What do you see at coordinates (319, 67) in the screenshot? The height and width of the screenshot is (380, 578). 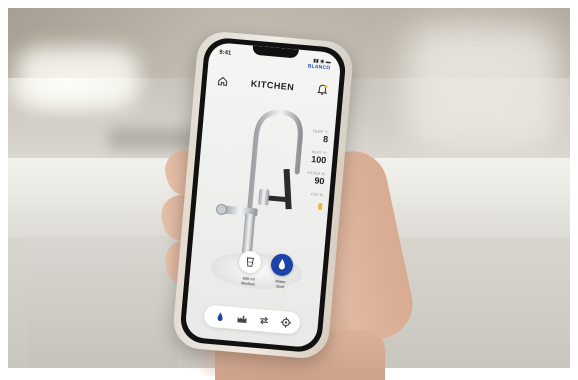 I see `brand-logo: BLANCO` at bounding box center [319, 67].